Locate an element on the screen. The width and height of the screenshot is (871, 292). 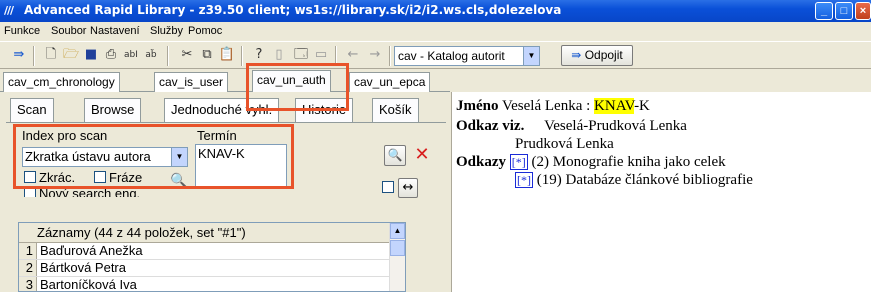
forward-arrow-icon: → is located at coordinates (375, 55).